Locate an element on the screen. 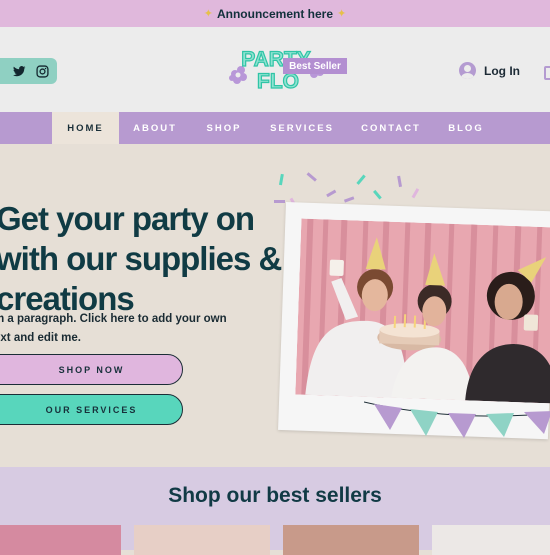  nav-item-contact: CONTACT is located at coordinates (391, 128).